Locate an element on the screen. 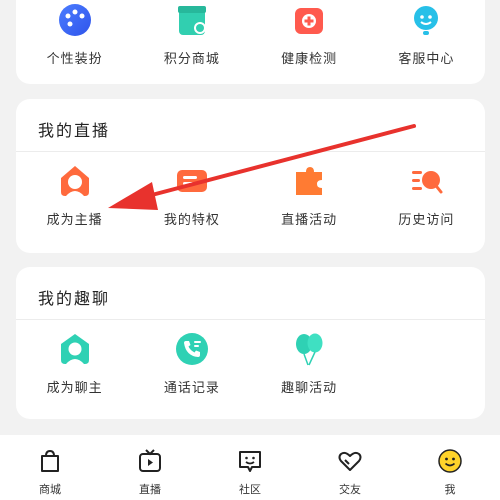  shop-icon is located at coordinates (192, 20).